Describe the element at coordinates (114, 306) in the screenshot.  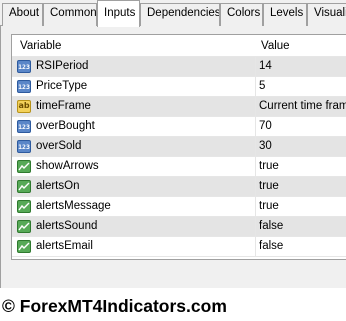
I see `watermark-text: © ForexMT4Indicators.com` at that location.